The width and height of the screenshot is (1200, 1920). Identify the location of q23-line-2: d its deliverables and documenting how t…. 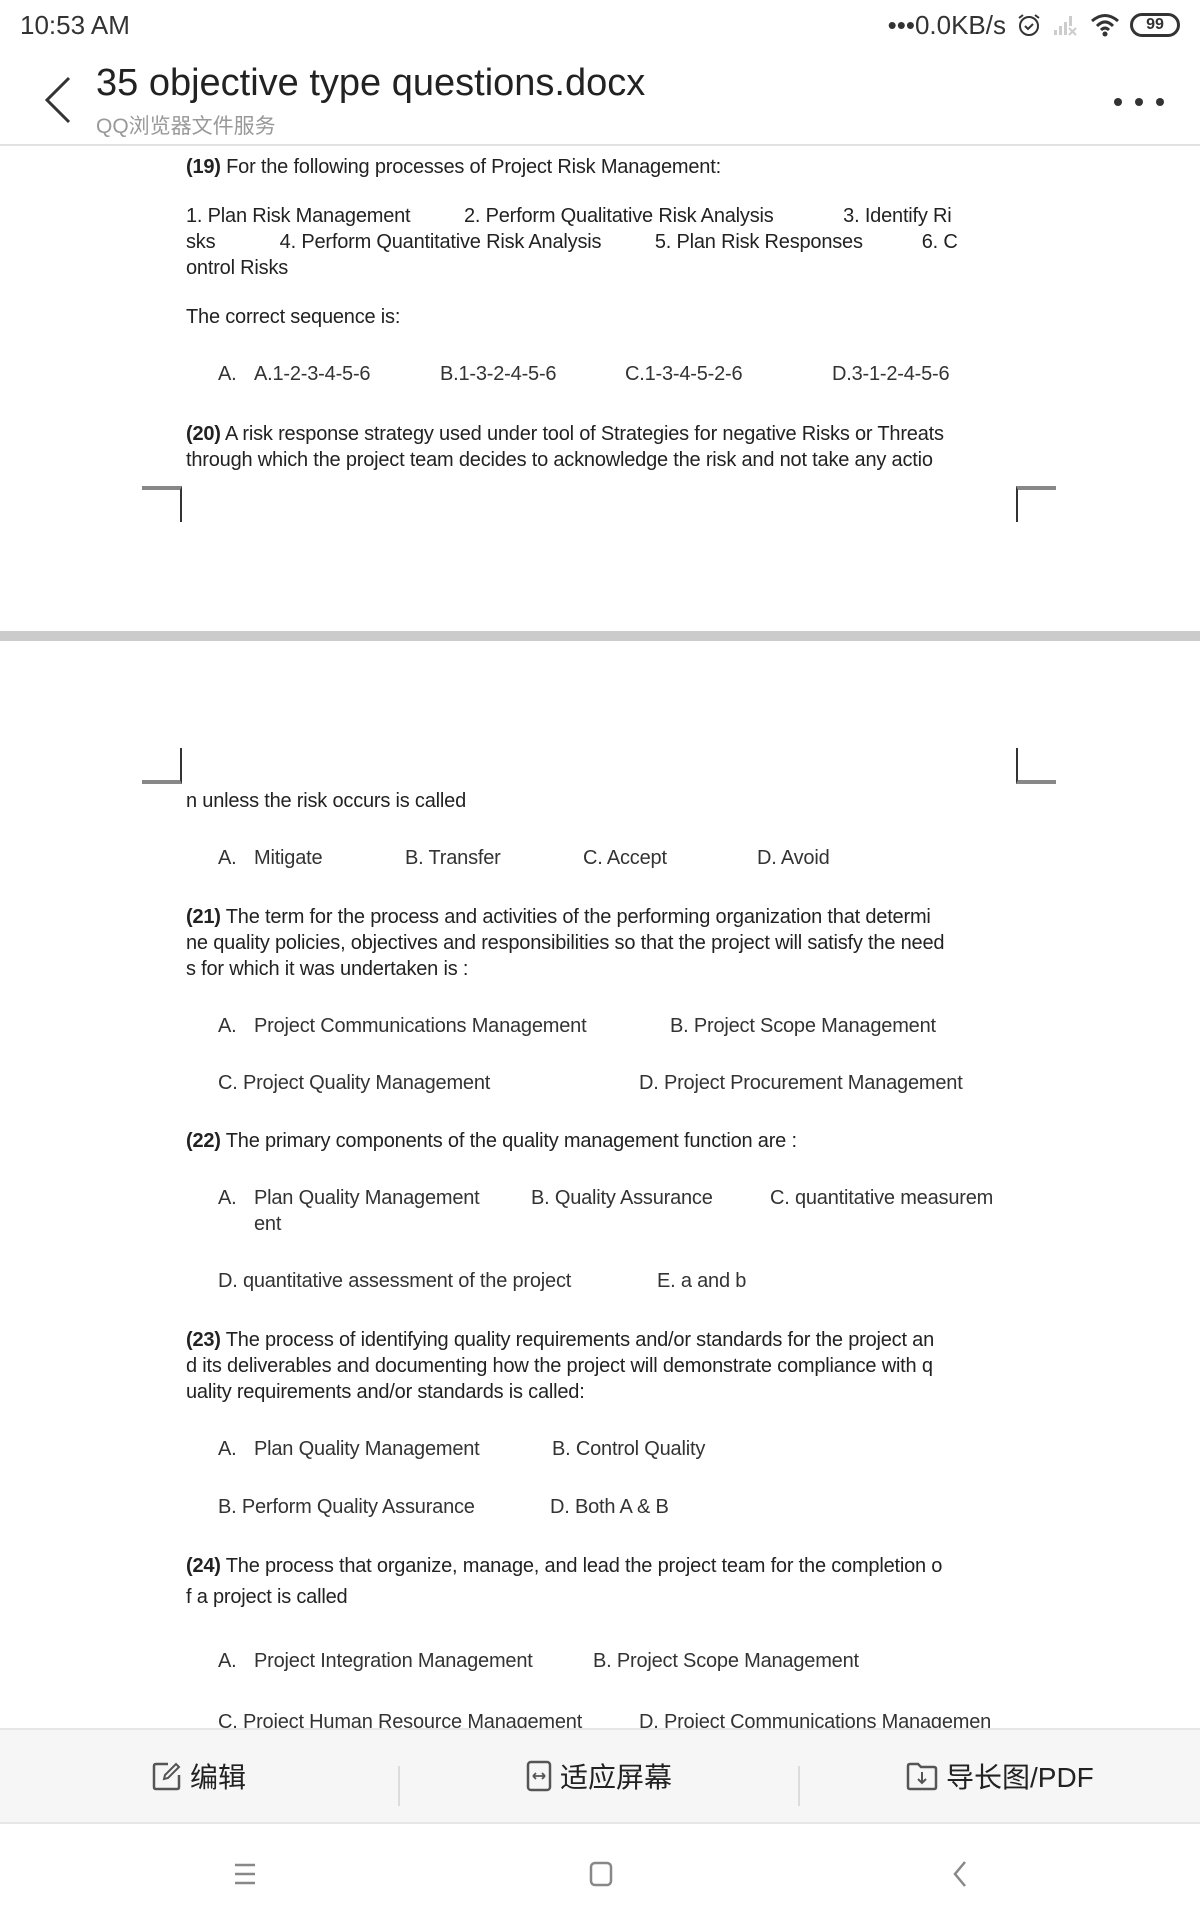
(559, 1366).